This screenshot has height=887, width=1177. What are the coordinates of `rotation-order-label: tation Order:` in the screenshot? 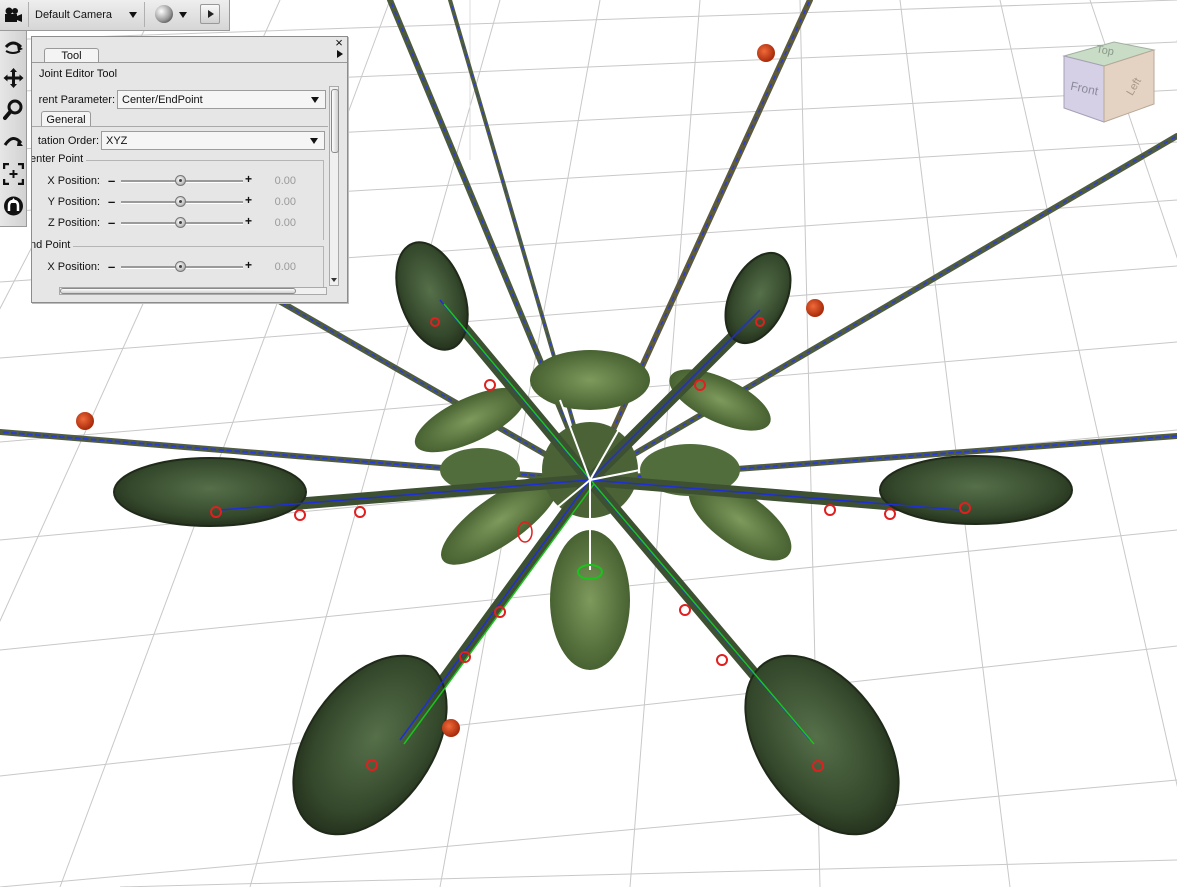 It's located at (68, 141).